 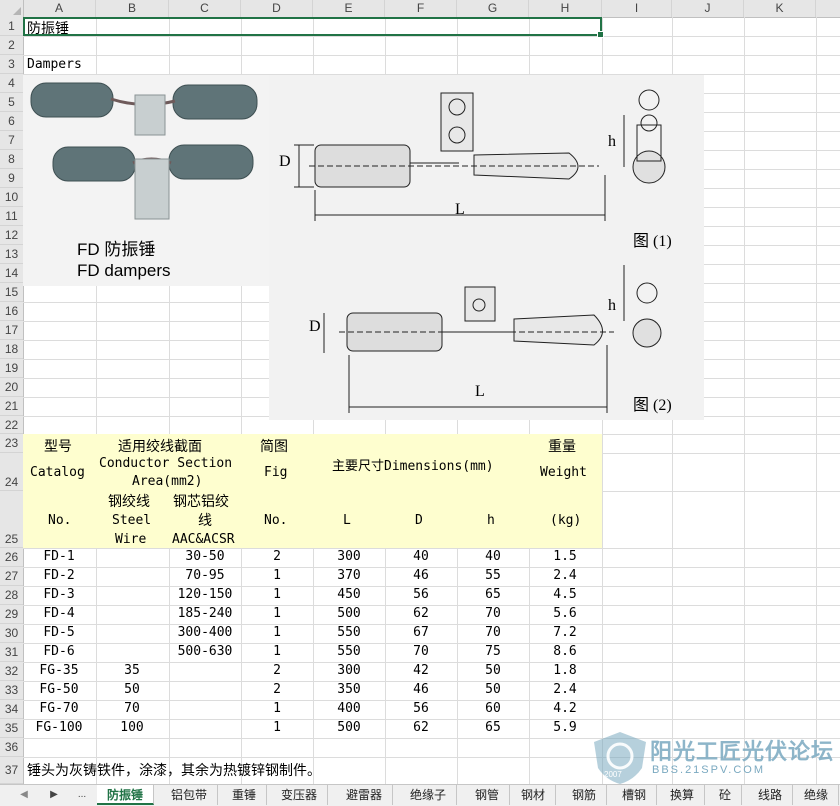 I want to click on row-header-10: 10, so click(x=11, y=197).